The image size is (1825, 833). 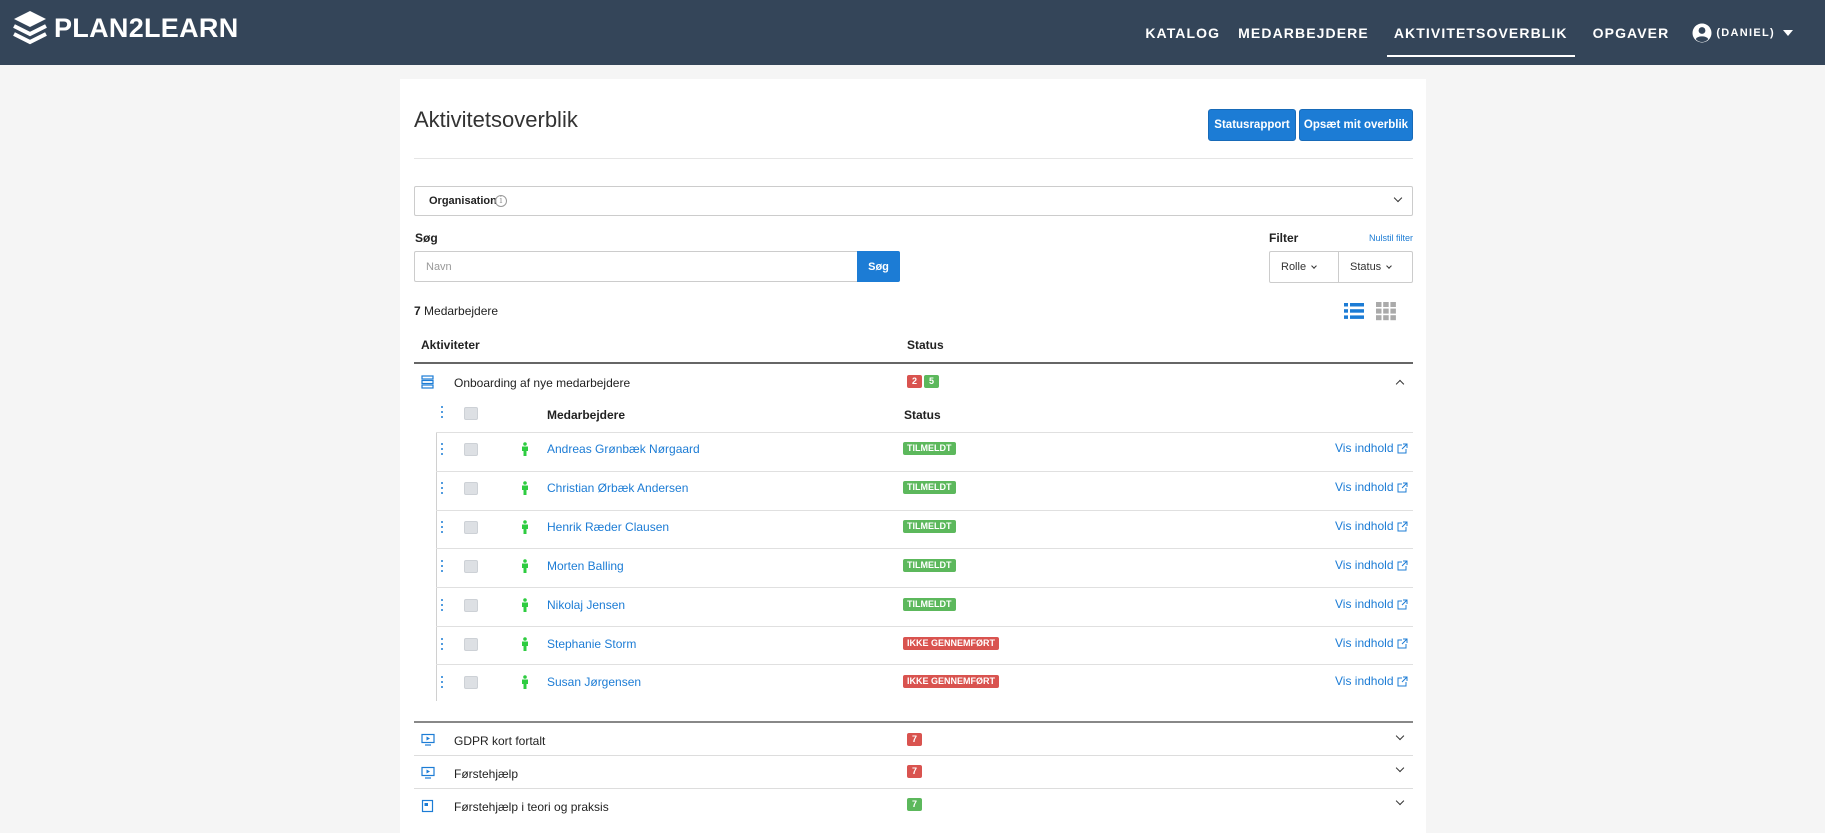 What do you see at coordinates (913, 739) in the screenshot?
I see `activity-row: GDPR kort fortalt 7` at bounding box center [913, 739].